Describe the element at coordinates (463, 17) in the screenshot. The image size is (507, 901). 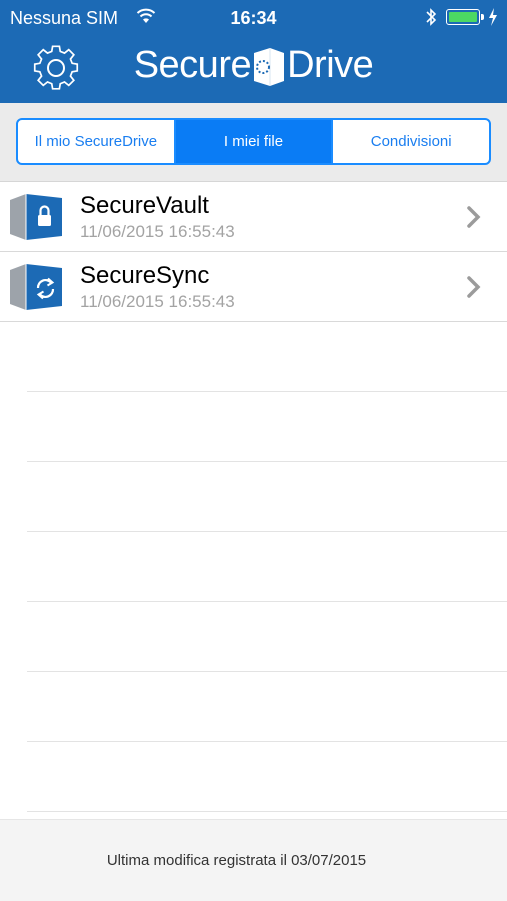
I see `battery-icon` at that location.